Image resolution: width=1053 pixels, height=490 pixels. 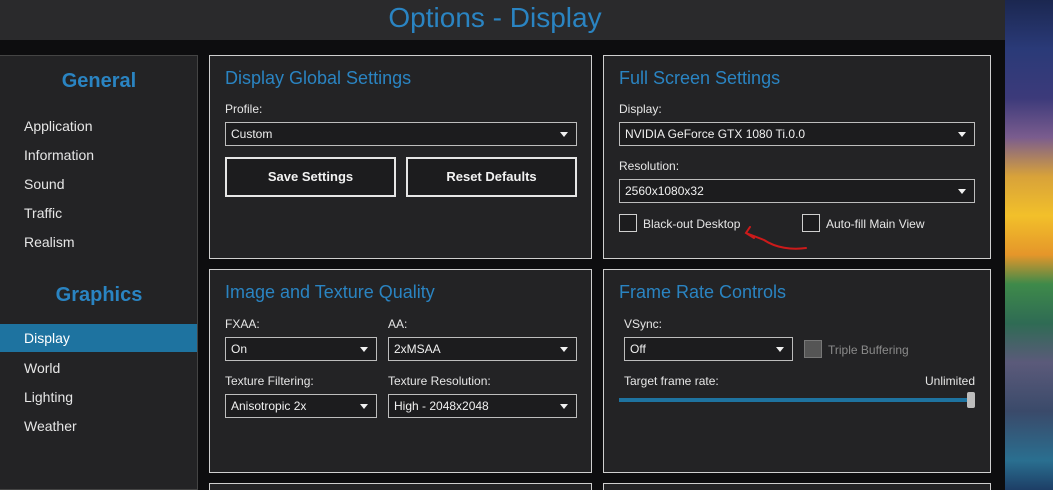 I want to click on target-frame-rate-label: Target frame rate:, so click(x=671, y=381).